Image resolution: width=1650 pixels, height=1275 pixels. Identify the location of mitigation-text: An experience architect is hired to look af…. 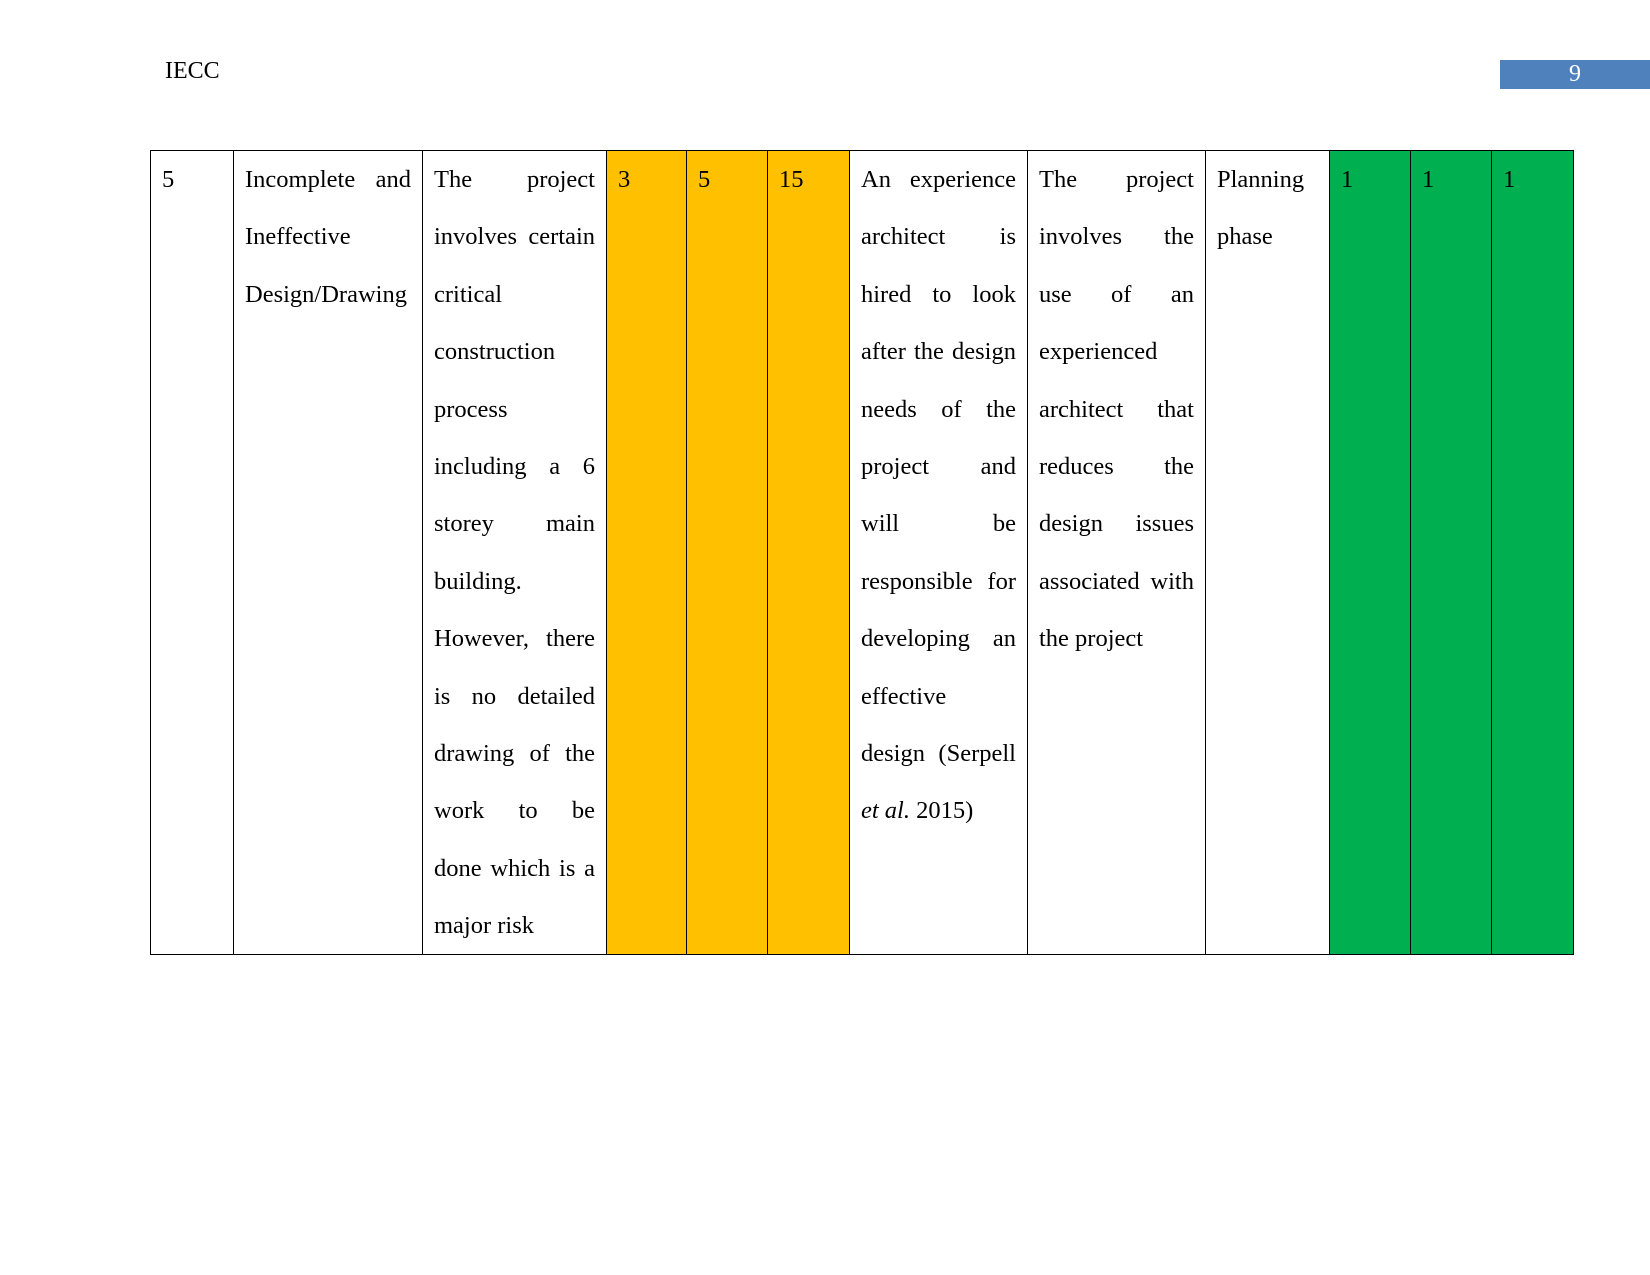
(938, 466).